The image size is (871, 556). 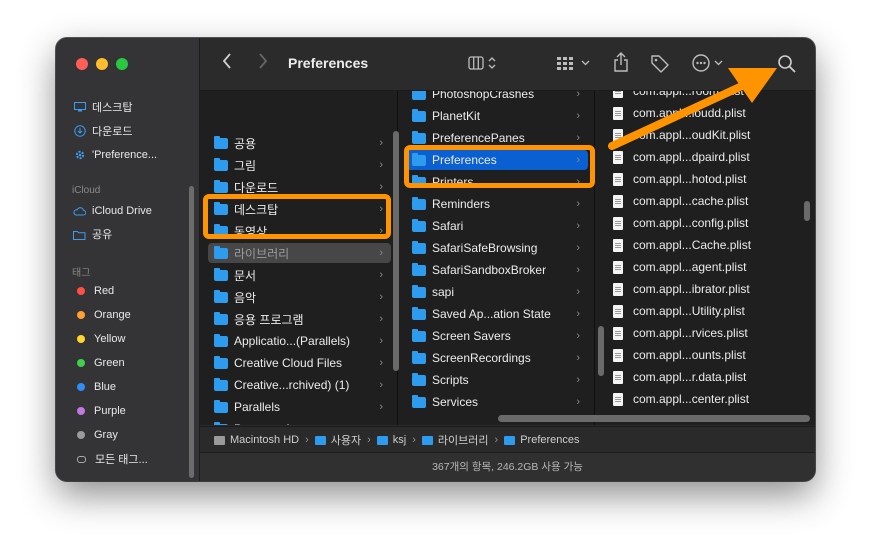 What do you see at coordinates (99, 363) in the screenshot?
I see `sidebar-tag-green: Green` at bounding box center [99, 363].